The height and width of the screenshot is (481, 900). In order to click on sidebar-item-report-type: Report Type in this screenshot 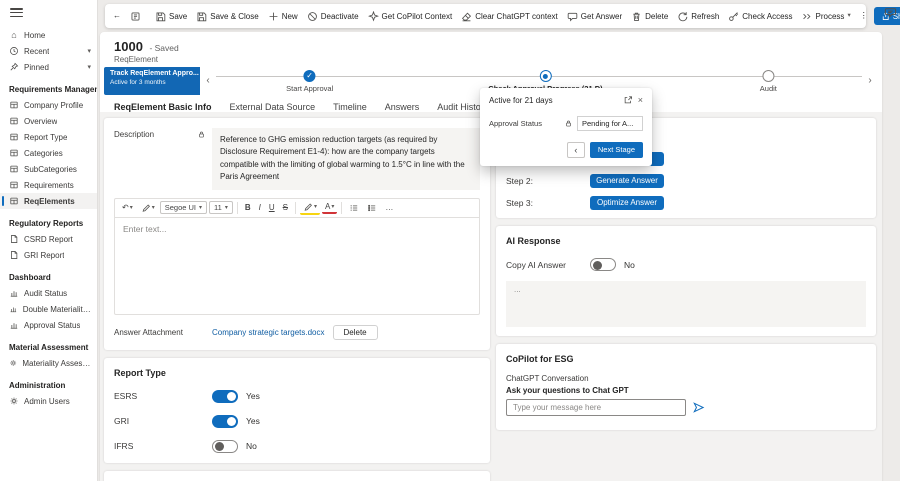, I will do `click(48, 137)`.